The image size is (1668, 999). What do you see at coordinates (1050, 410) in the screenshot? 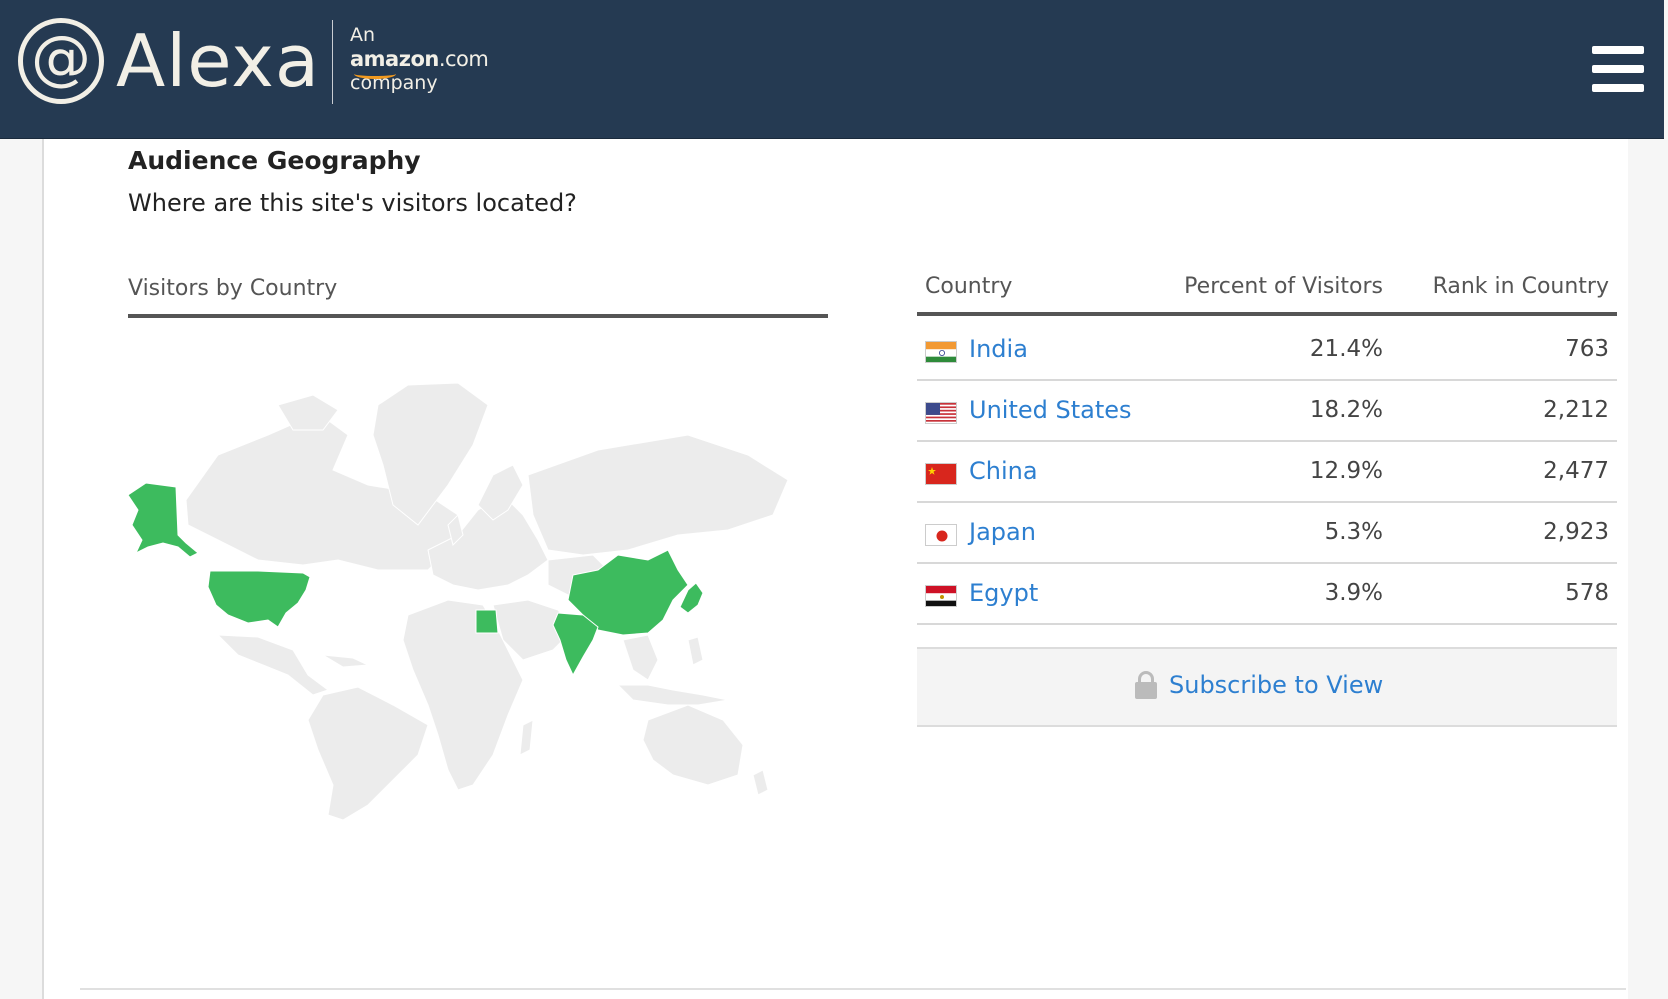
I see `country-link-united-states: United States` at bounding box center [1050, 410].